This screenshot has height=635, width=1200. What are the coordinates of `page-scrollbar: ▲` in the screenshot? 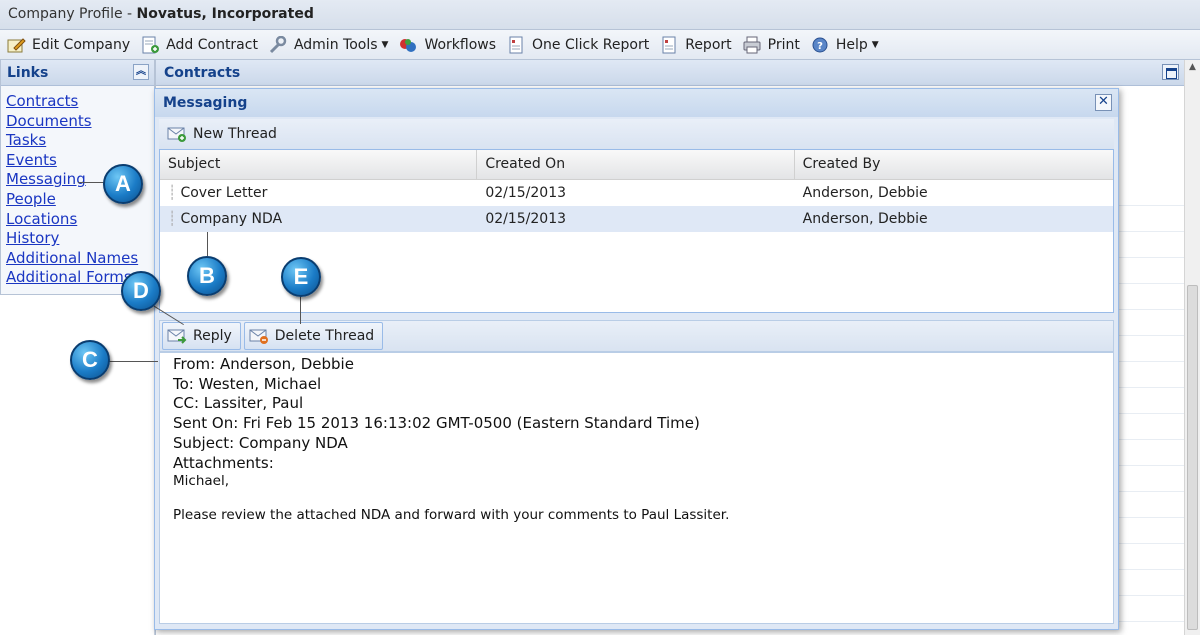 It's located at (1192, 347).